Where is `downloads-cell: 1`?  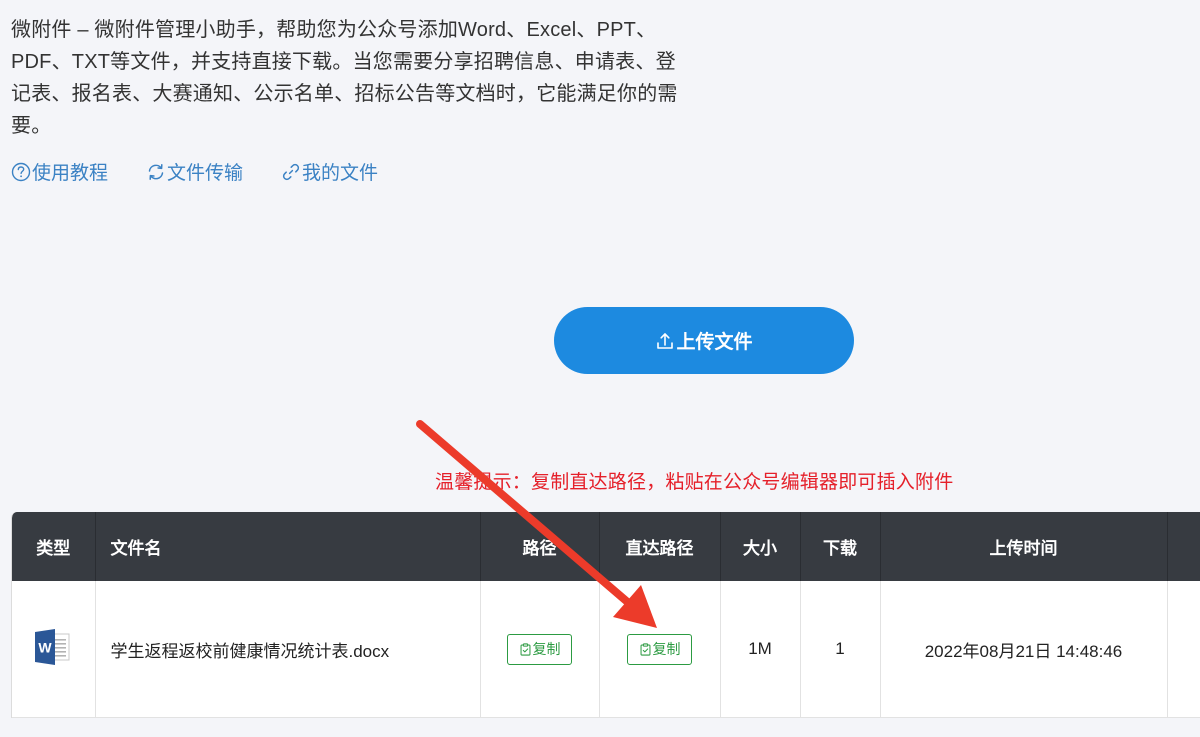
downloads-cell: 1 is located at coordinates (840, 649).